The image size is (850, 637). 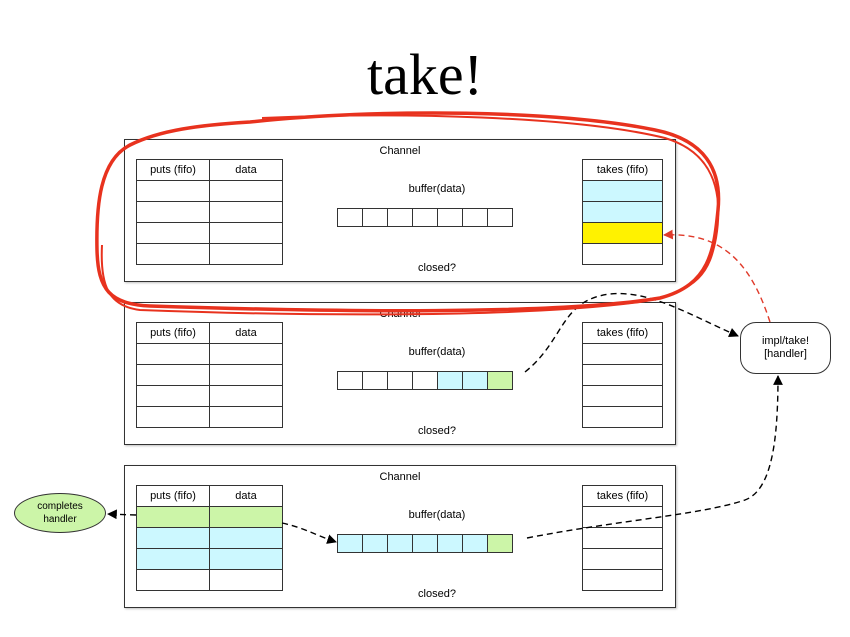 What do you see at coordinates (785, 354) in the screenshot?
I see `impl-handler-label: [handler]` at bounding box center [785, 354].